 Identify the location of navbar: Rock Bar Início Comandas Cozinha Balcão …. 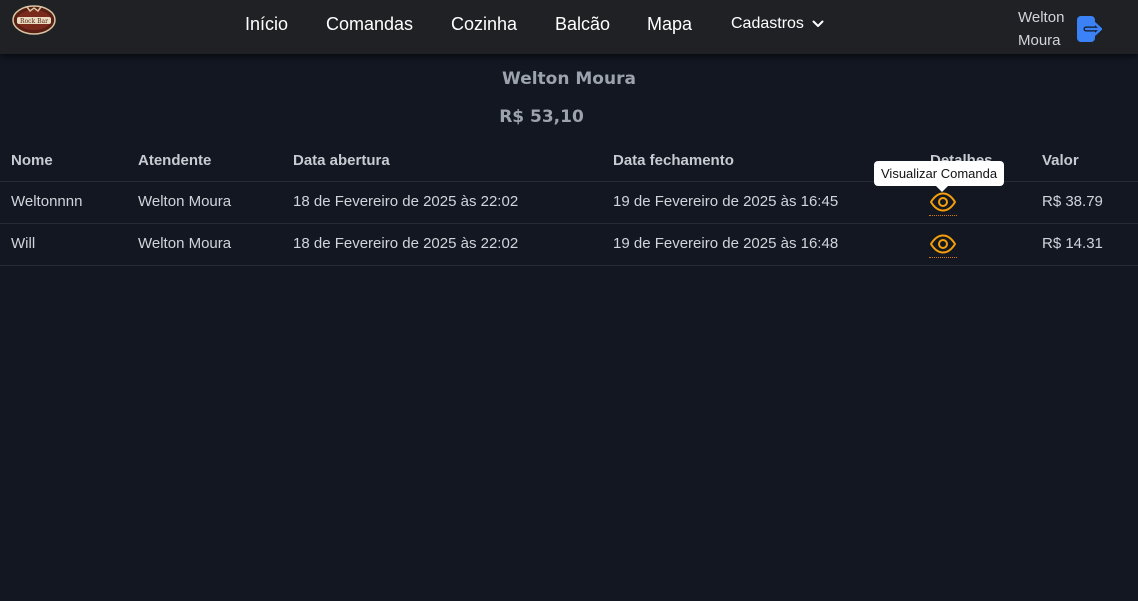
(569, 27).